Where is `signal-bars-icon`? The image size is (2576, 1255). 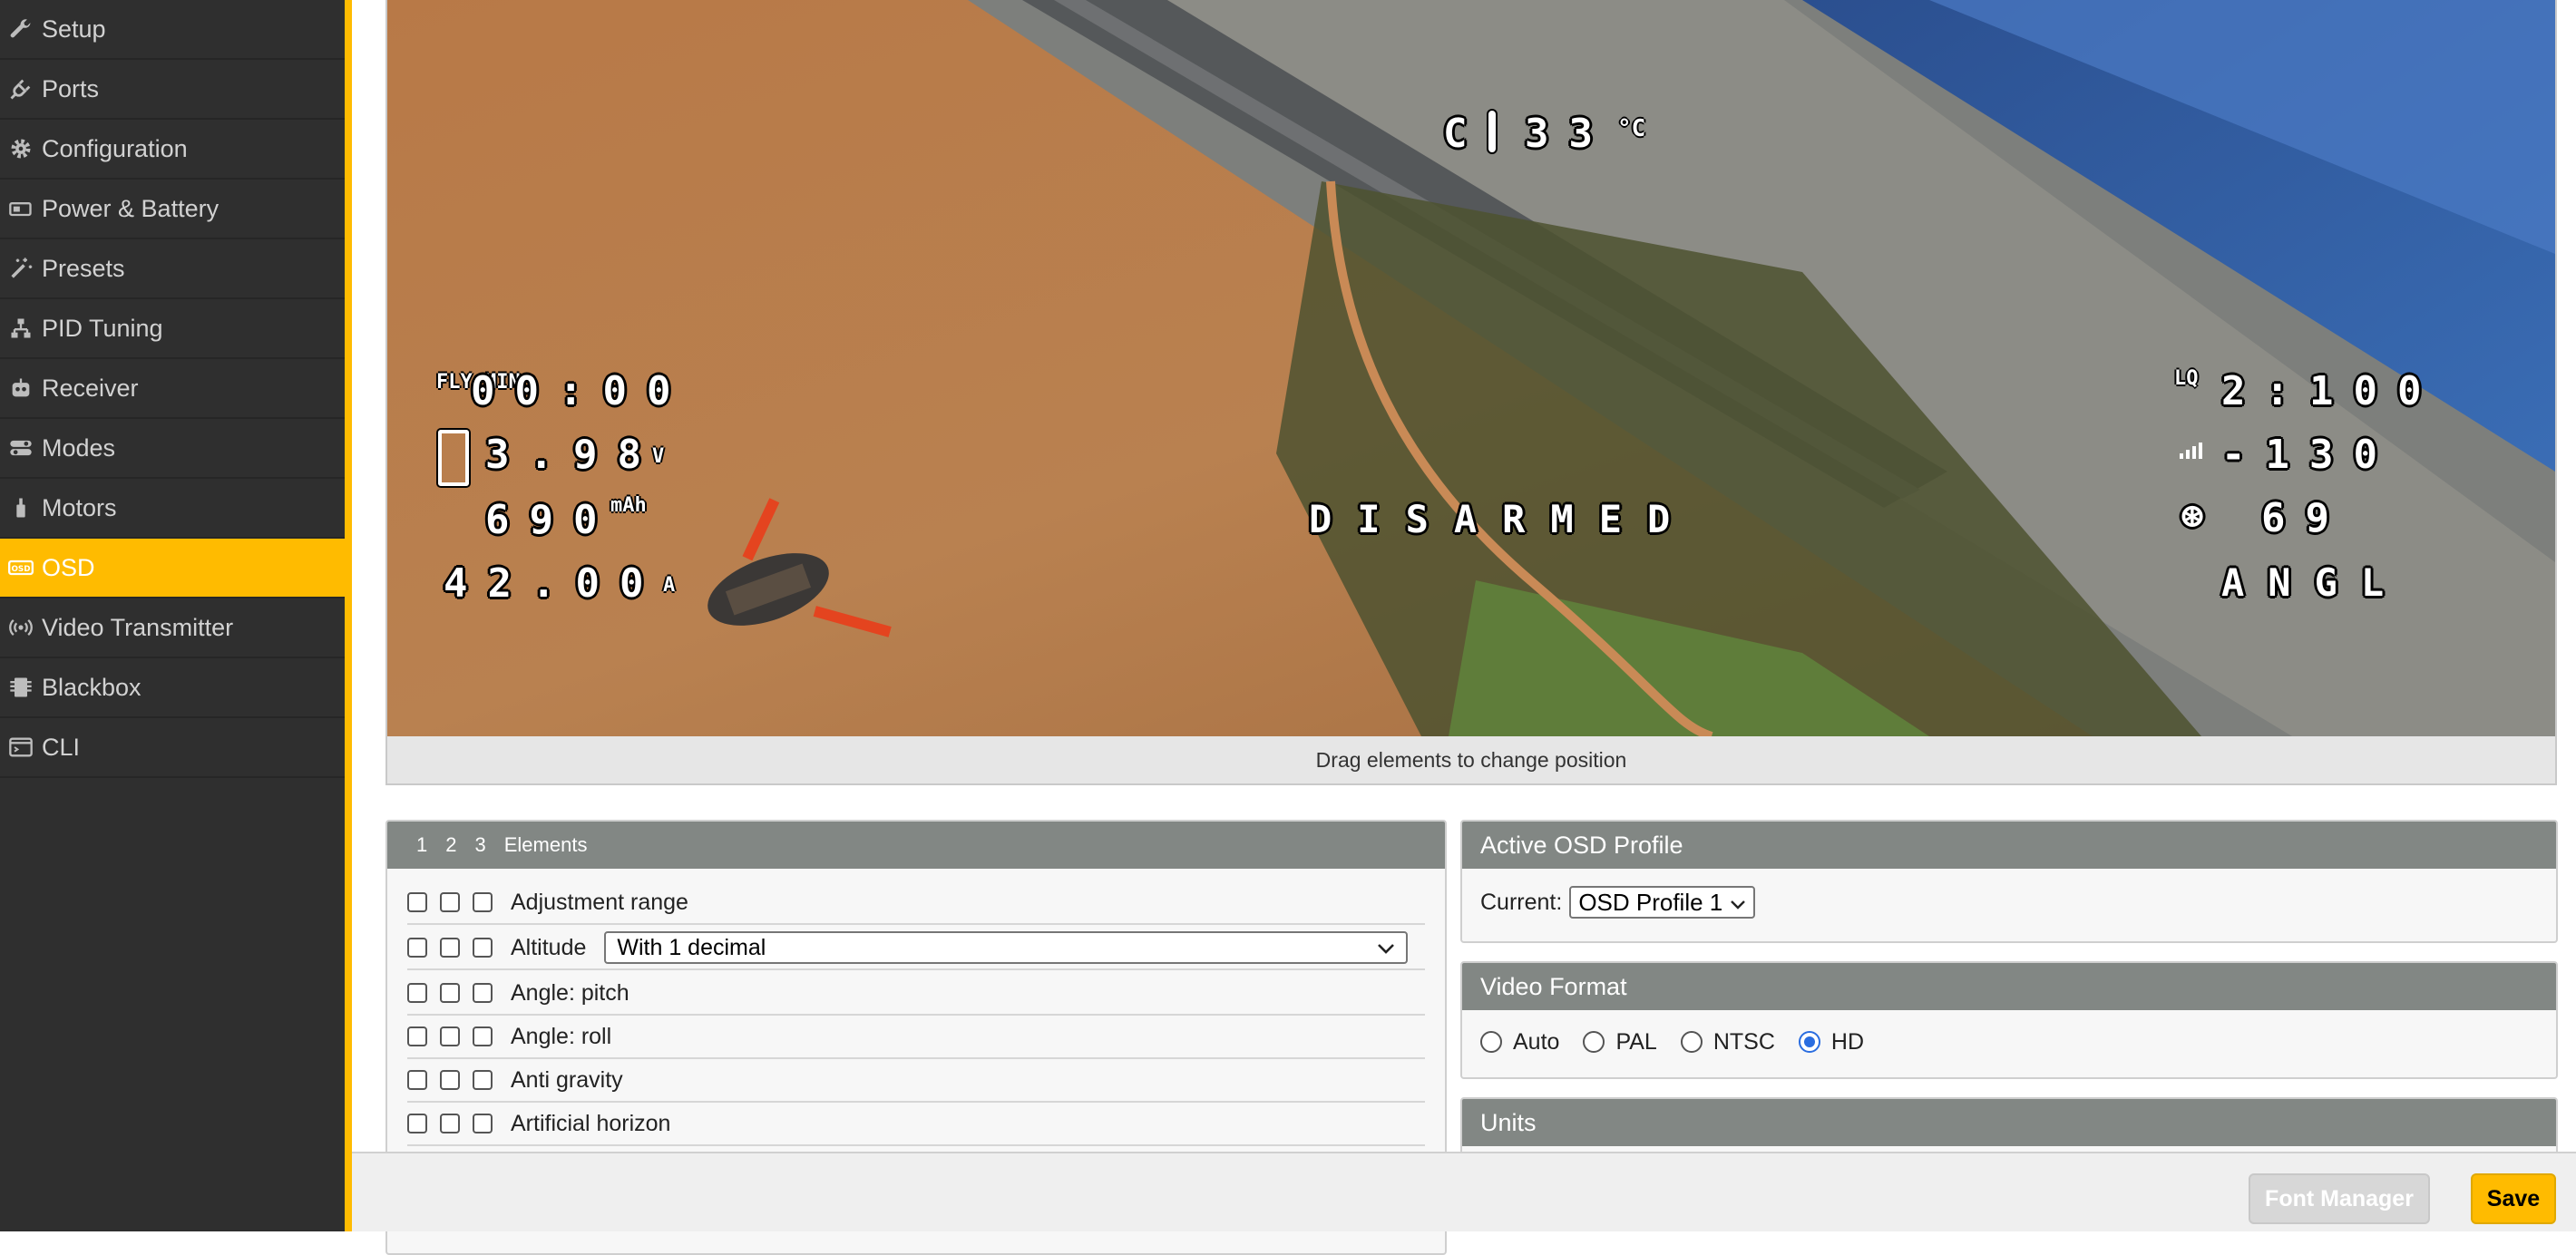 signal-bars-icon is located at coordinates (2195, 450).